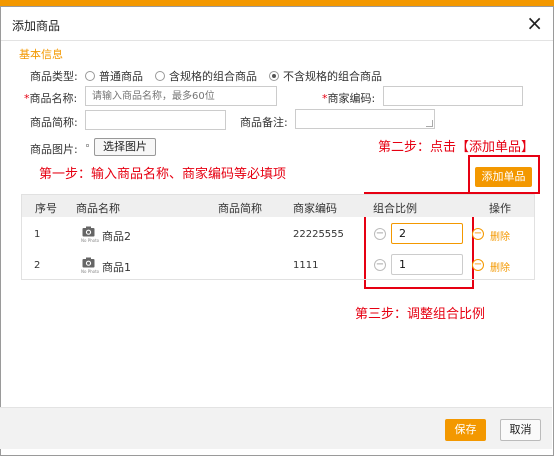 This screenshot has height=456, width=554. Describe the element at coordinates (306, 265) in the screenshot. I see `row-merchant-code: 1111` at that location.